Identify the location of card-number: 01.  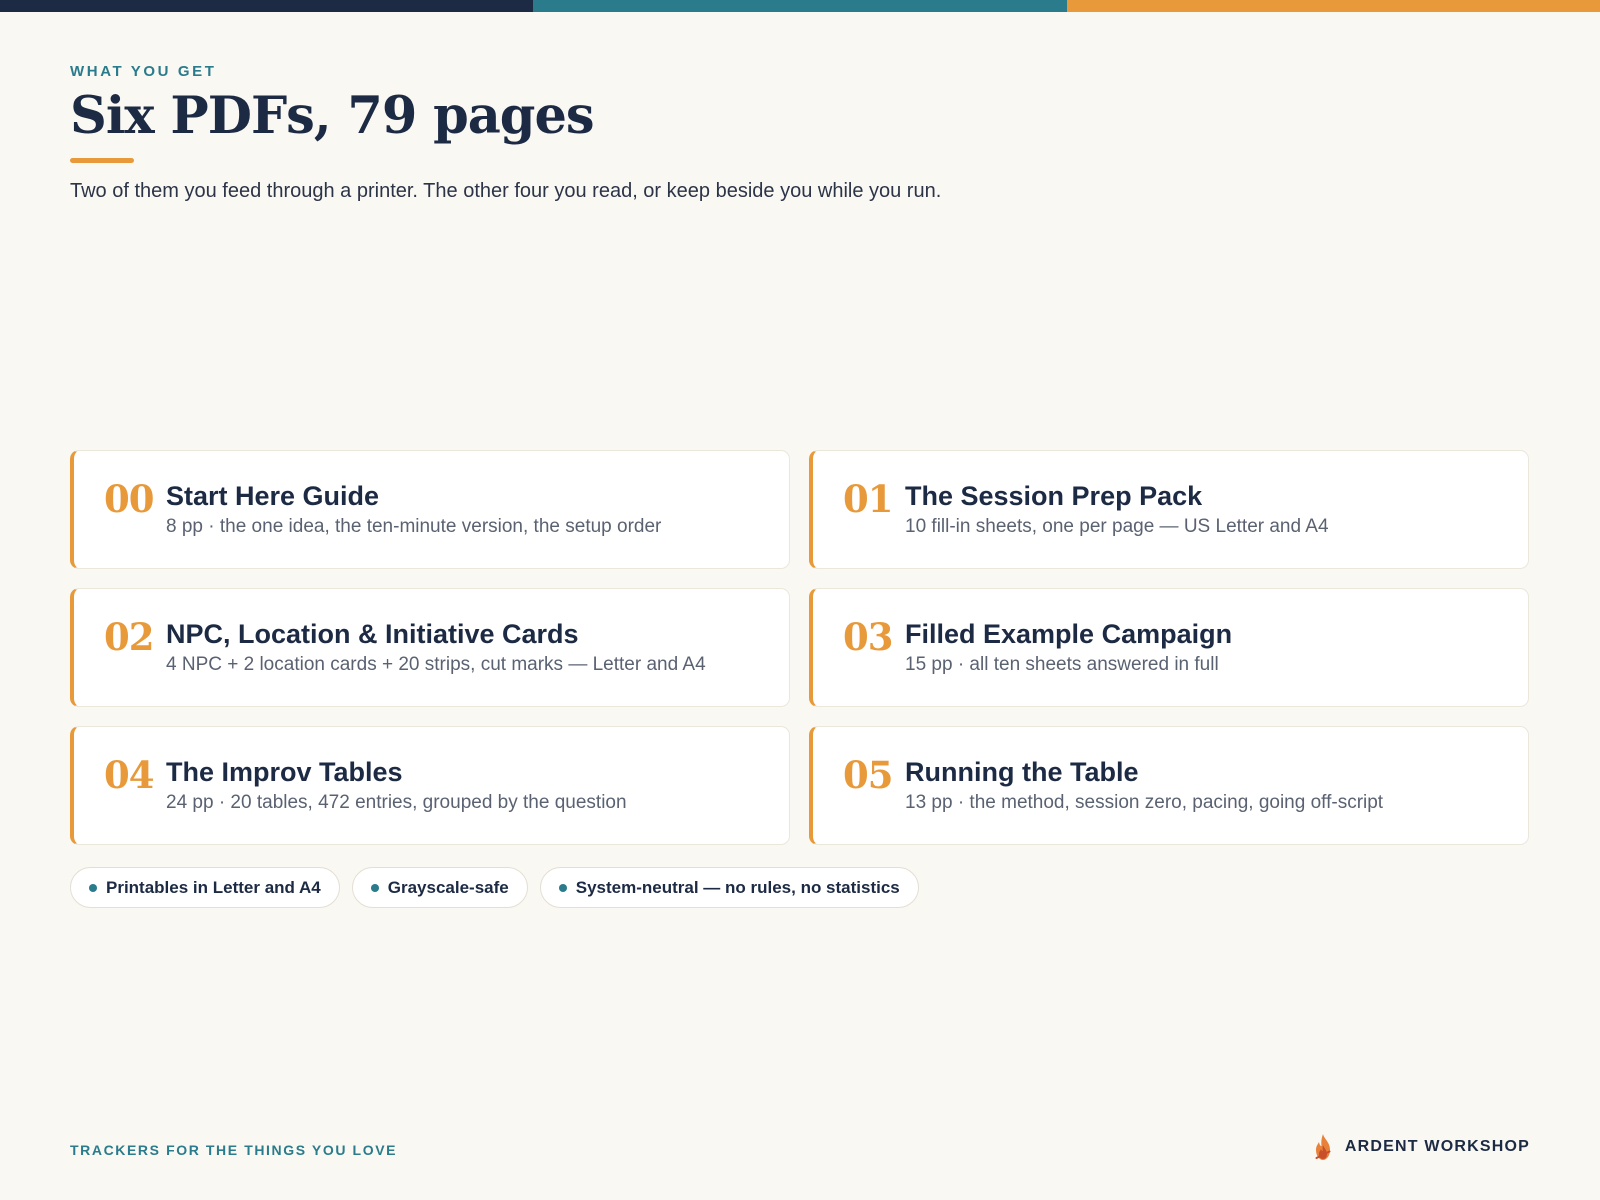
(868, 499).